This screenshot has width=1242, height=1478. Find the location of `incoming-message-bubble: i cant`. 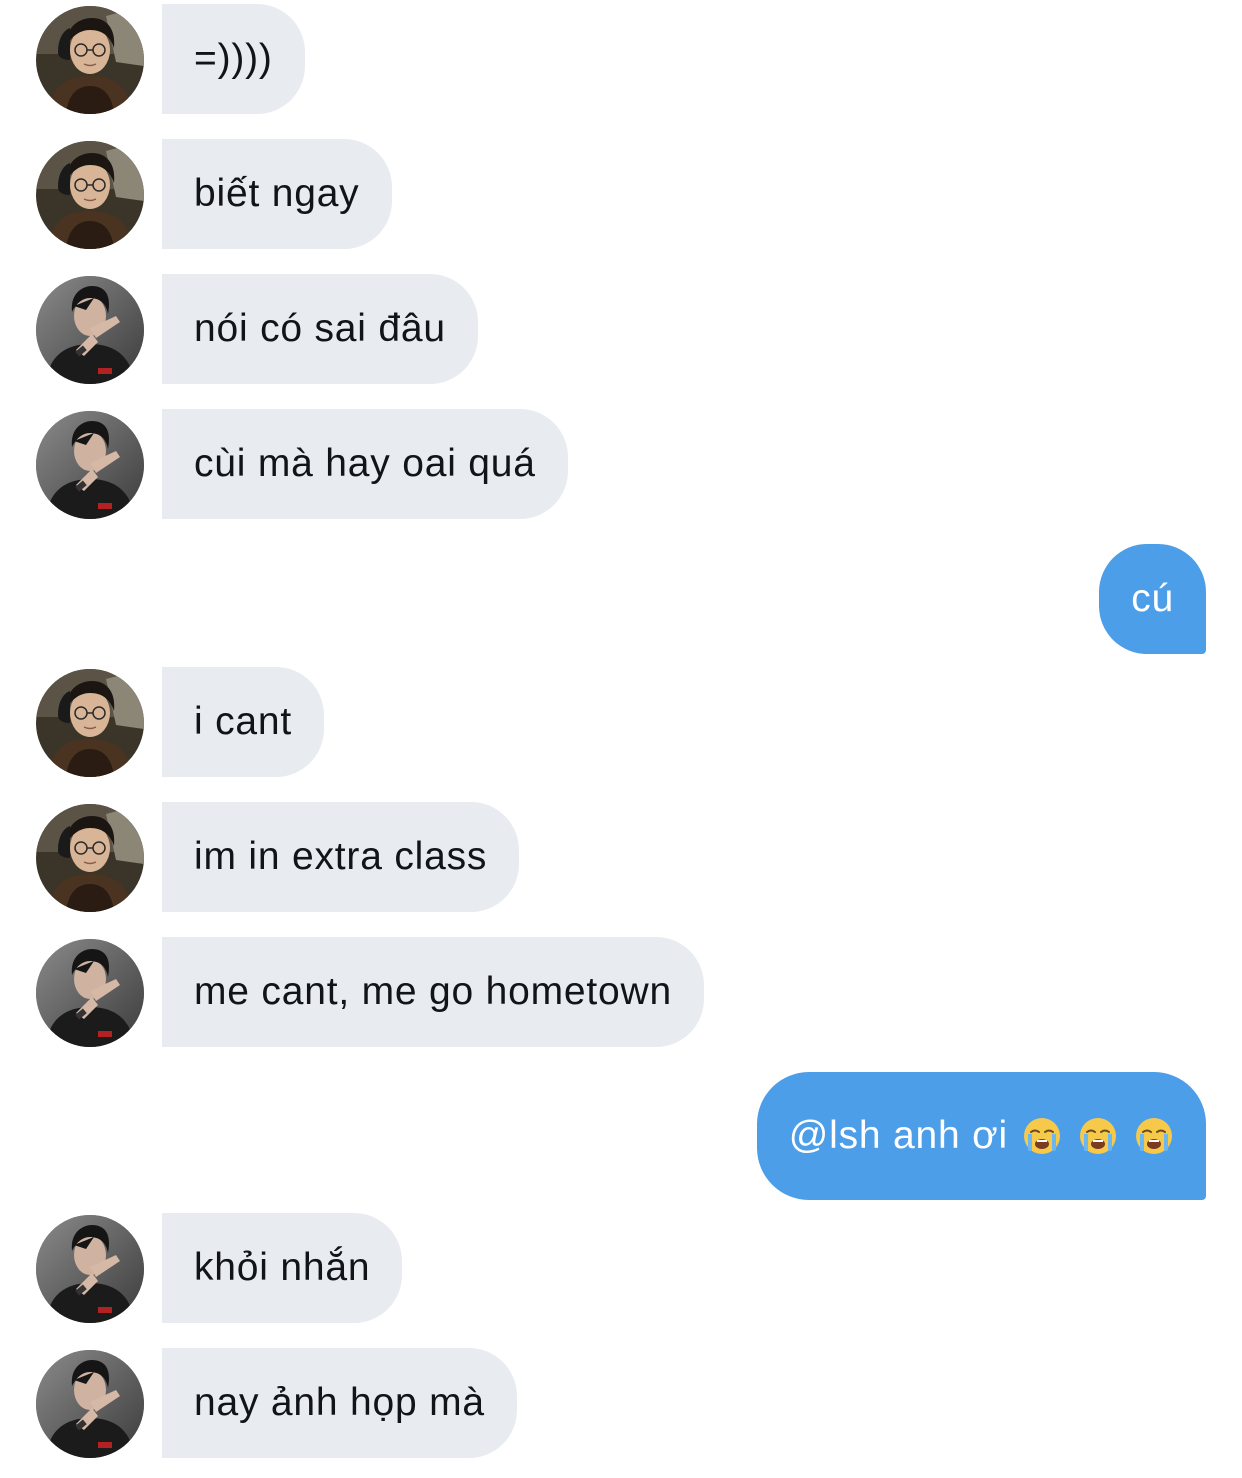

incoming-message-bubble: i cant is located at coordinates (243, 722).